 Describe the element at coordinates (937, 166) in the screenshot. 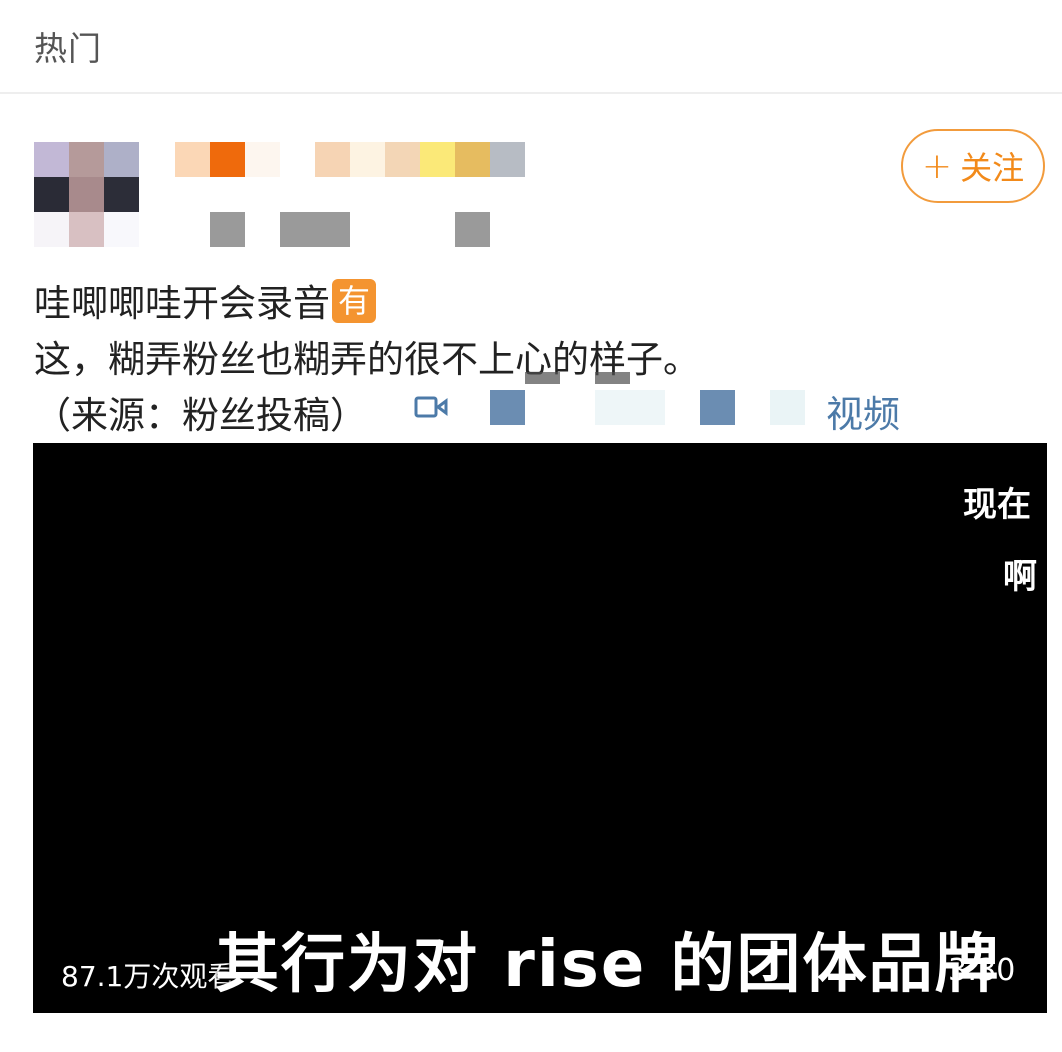

I see `plus-icon: +` at that location.